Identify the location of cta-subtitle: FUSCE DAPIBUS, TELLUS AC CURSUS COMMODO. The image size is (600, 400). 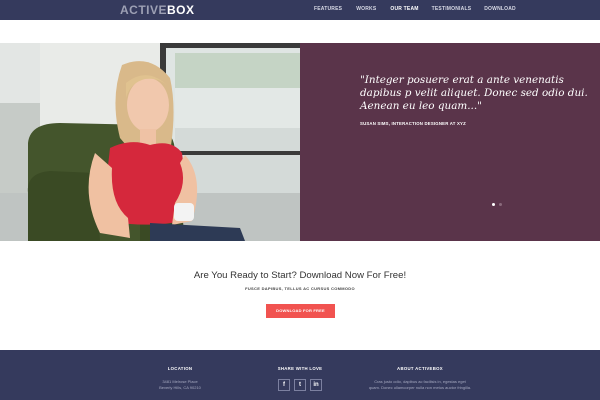
(300, 288).